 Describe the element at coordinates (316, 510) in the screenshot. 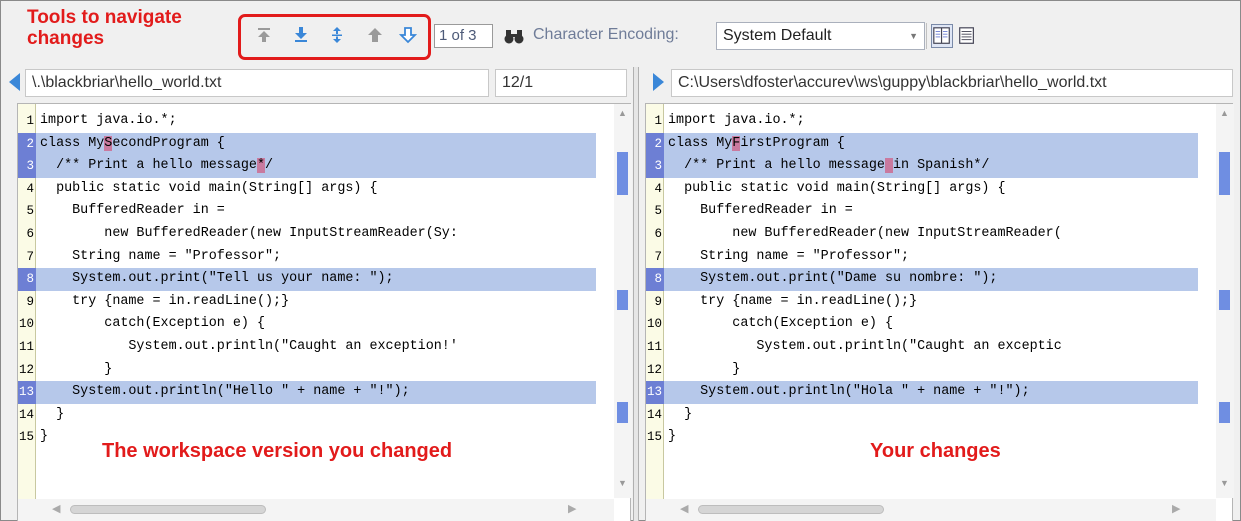

I see `left-horizontal-scrollbar: ◀ ▶` at that location.